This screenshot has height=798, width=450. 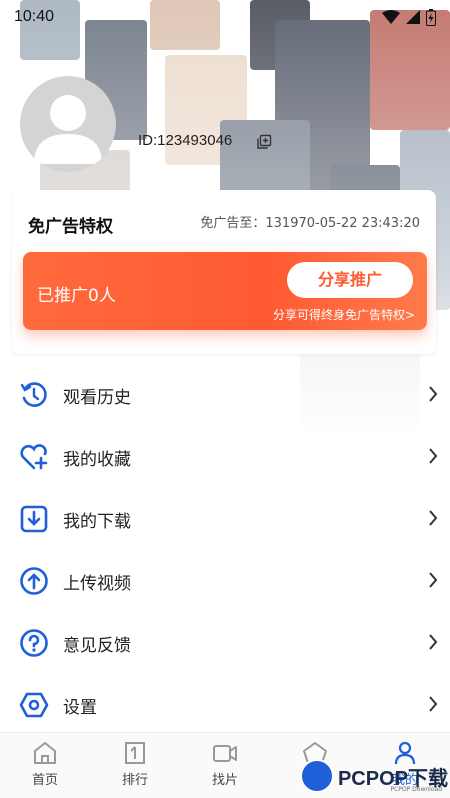 What do you see at coordinates (97, 521) in the screenshot?
I see `menu-label: 我的下载` at bounding box center [97, 521].